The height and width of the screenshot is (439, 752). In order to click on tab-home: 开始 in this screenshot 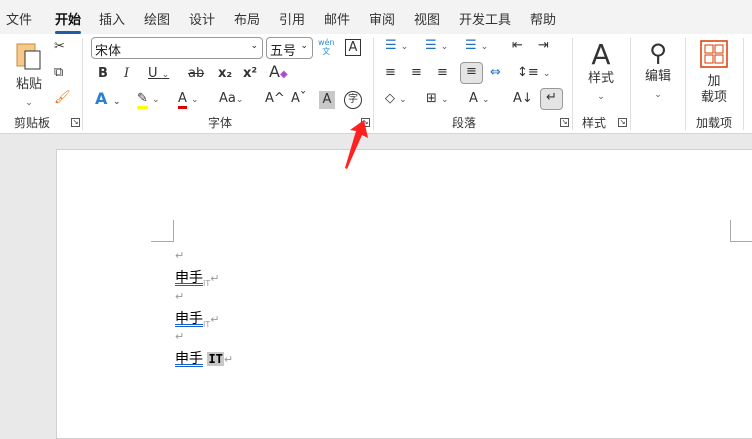, I will do `click(68, 21)`.